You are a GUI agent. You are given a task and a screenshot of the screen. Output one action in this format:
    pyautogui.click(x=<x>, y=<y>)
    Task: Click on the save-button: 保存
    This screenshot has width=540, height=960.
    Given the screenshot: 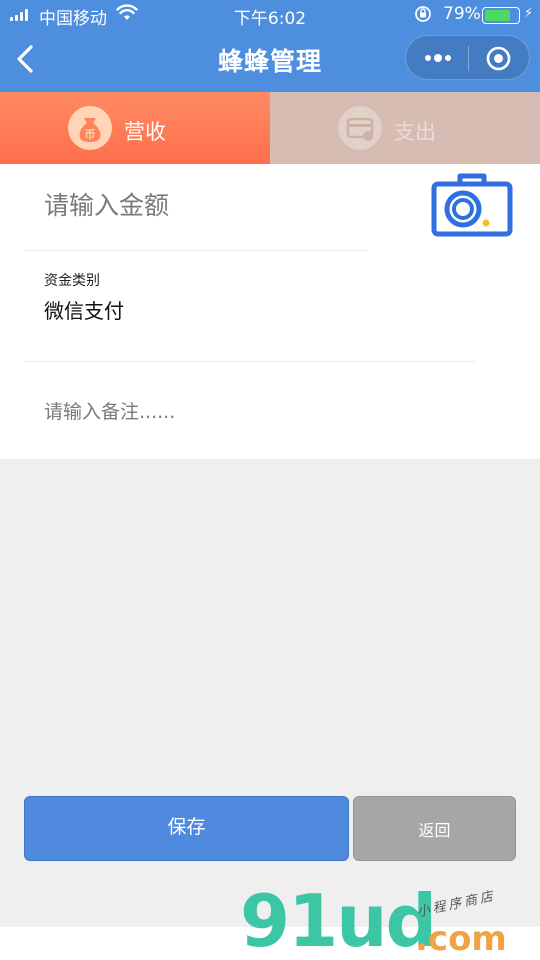 What is the action you would take?
    pyautogui.click(x=186, y=828)
    